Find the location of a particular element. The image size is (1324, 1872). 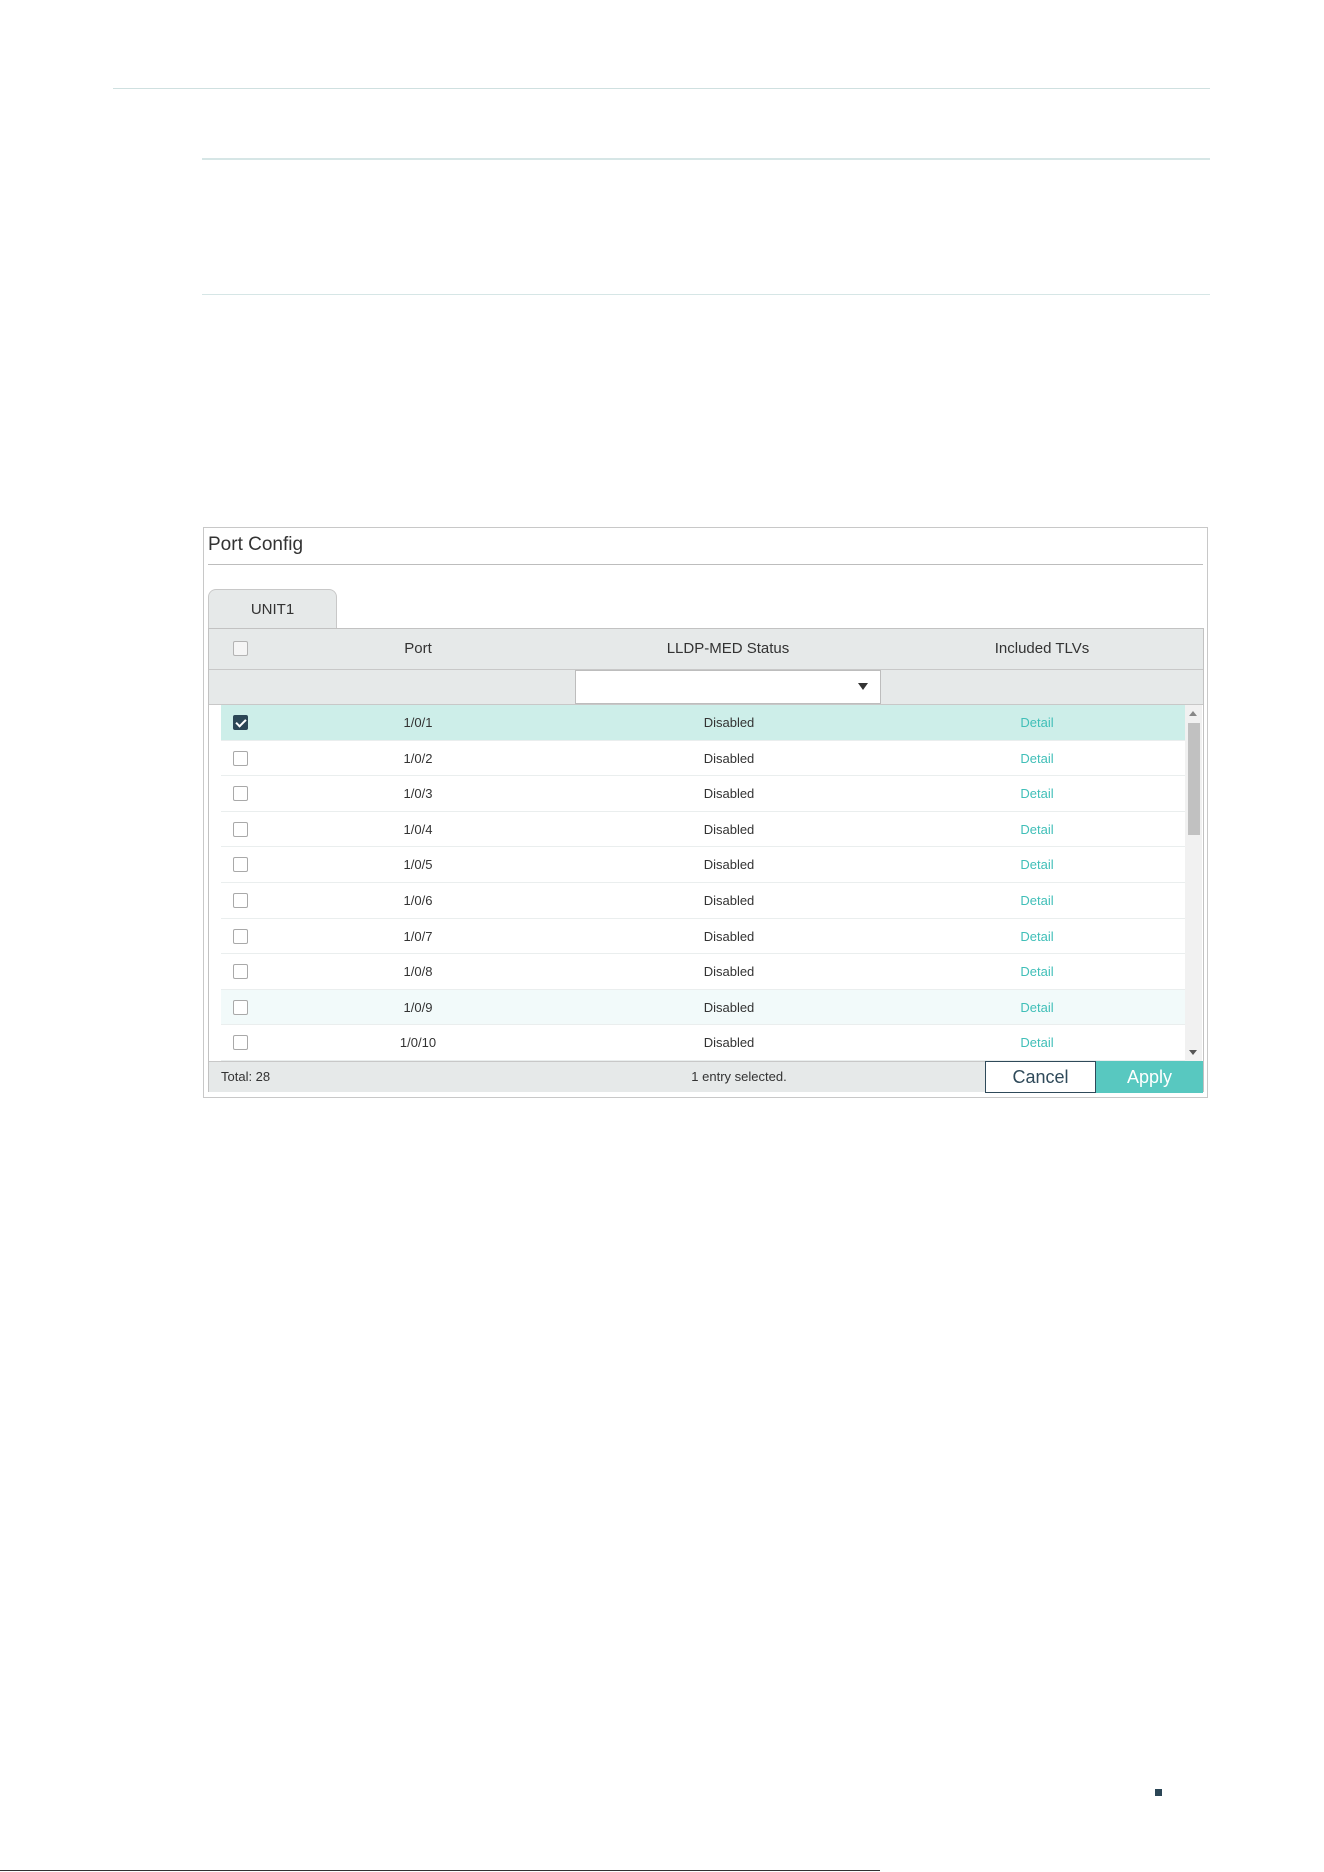

table-row: 1/0/6 Disabled Detail is located at coordinates (706, 901).